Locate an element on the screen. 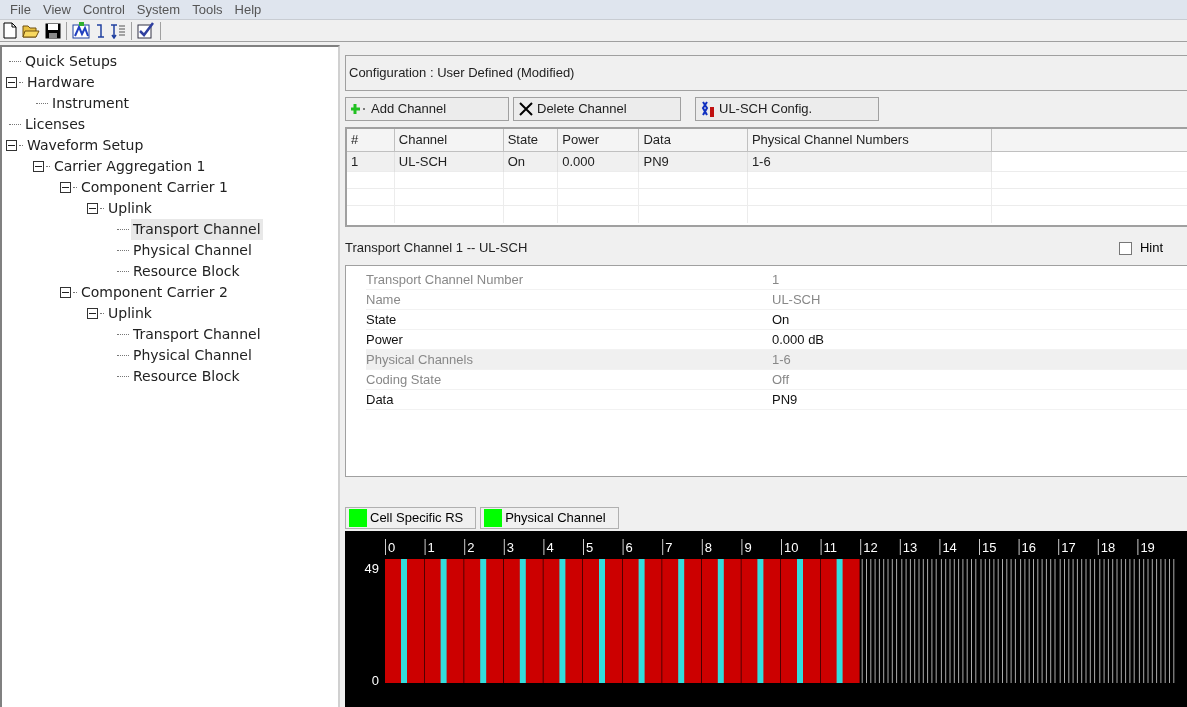  menu-item: View is located at coordinates (56, 10).